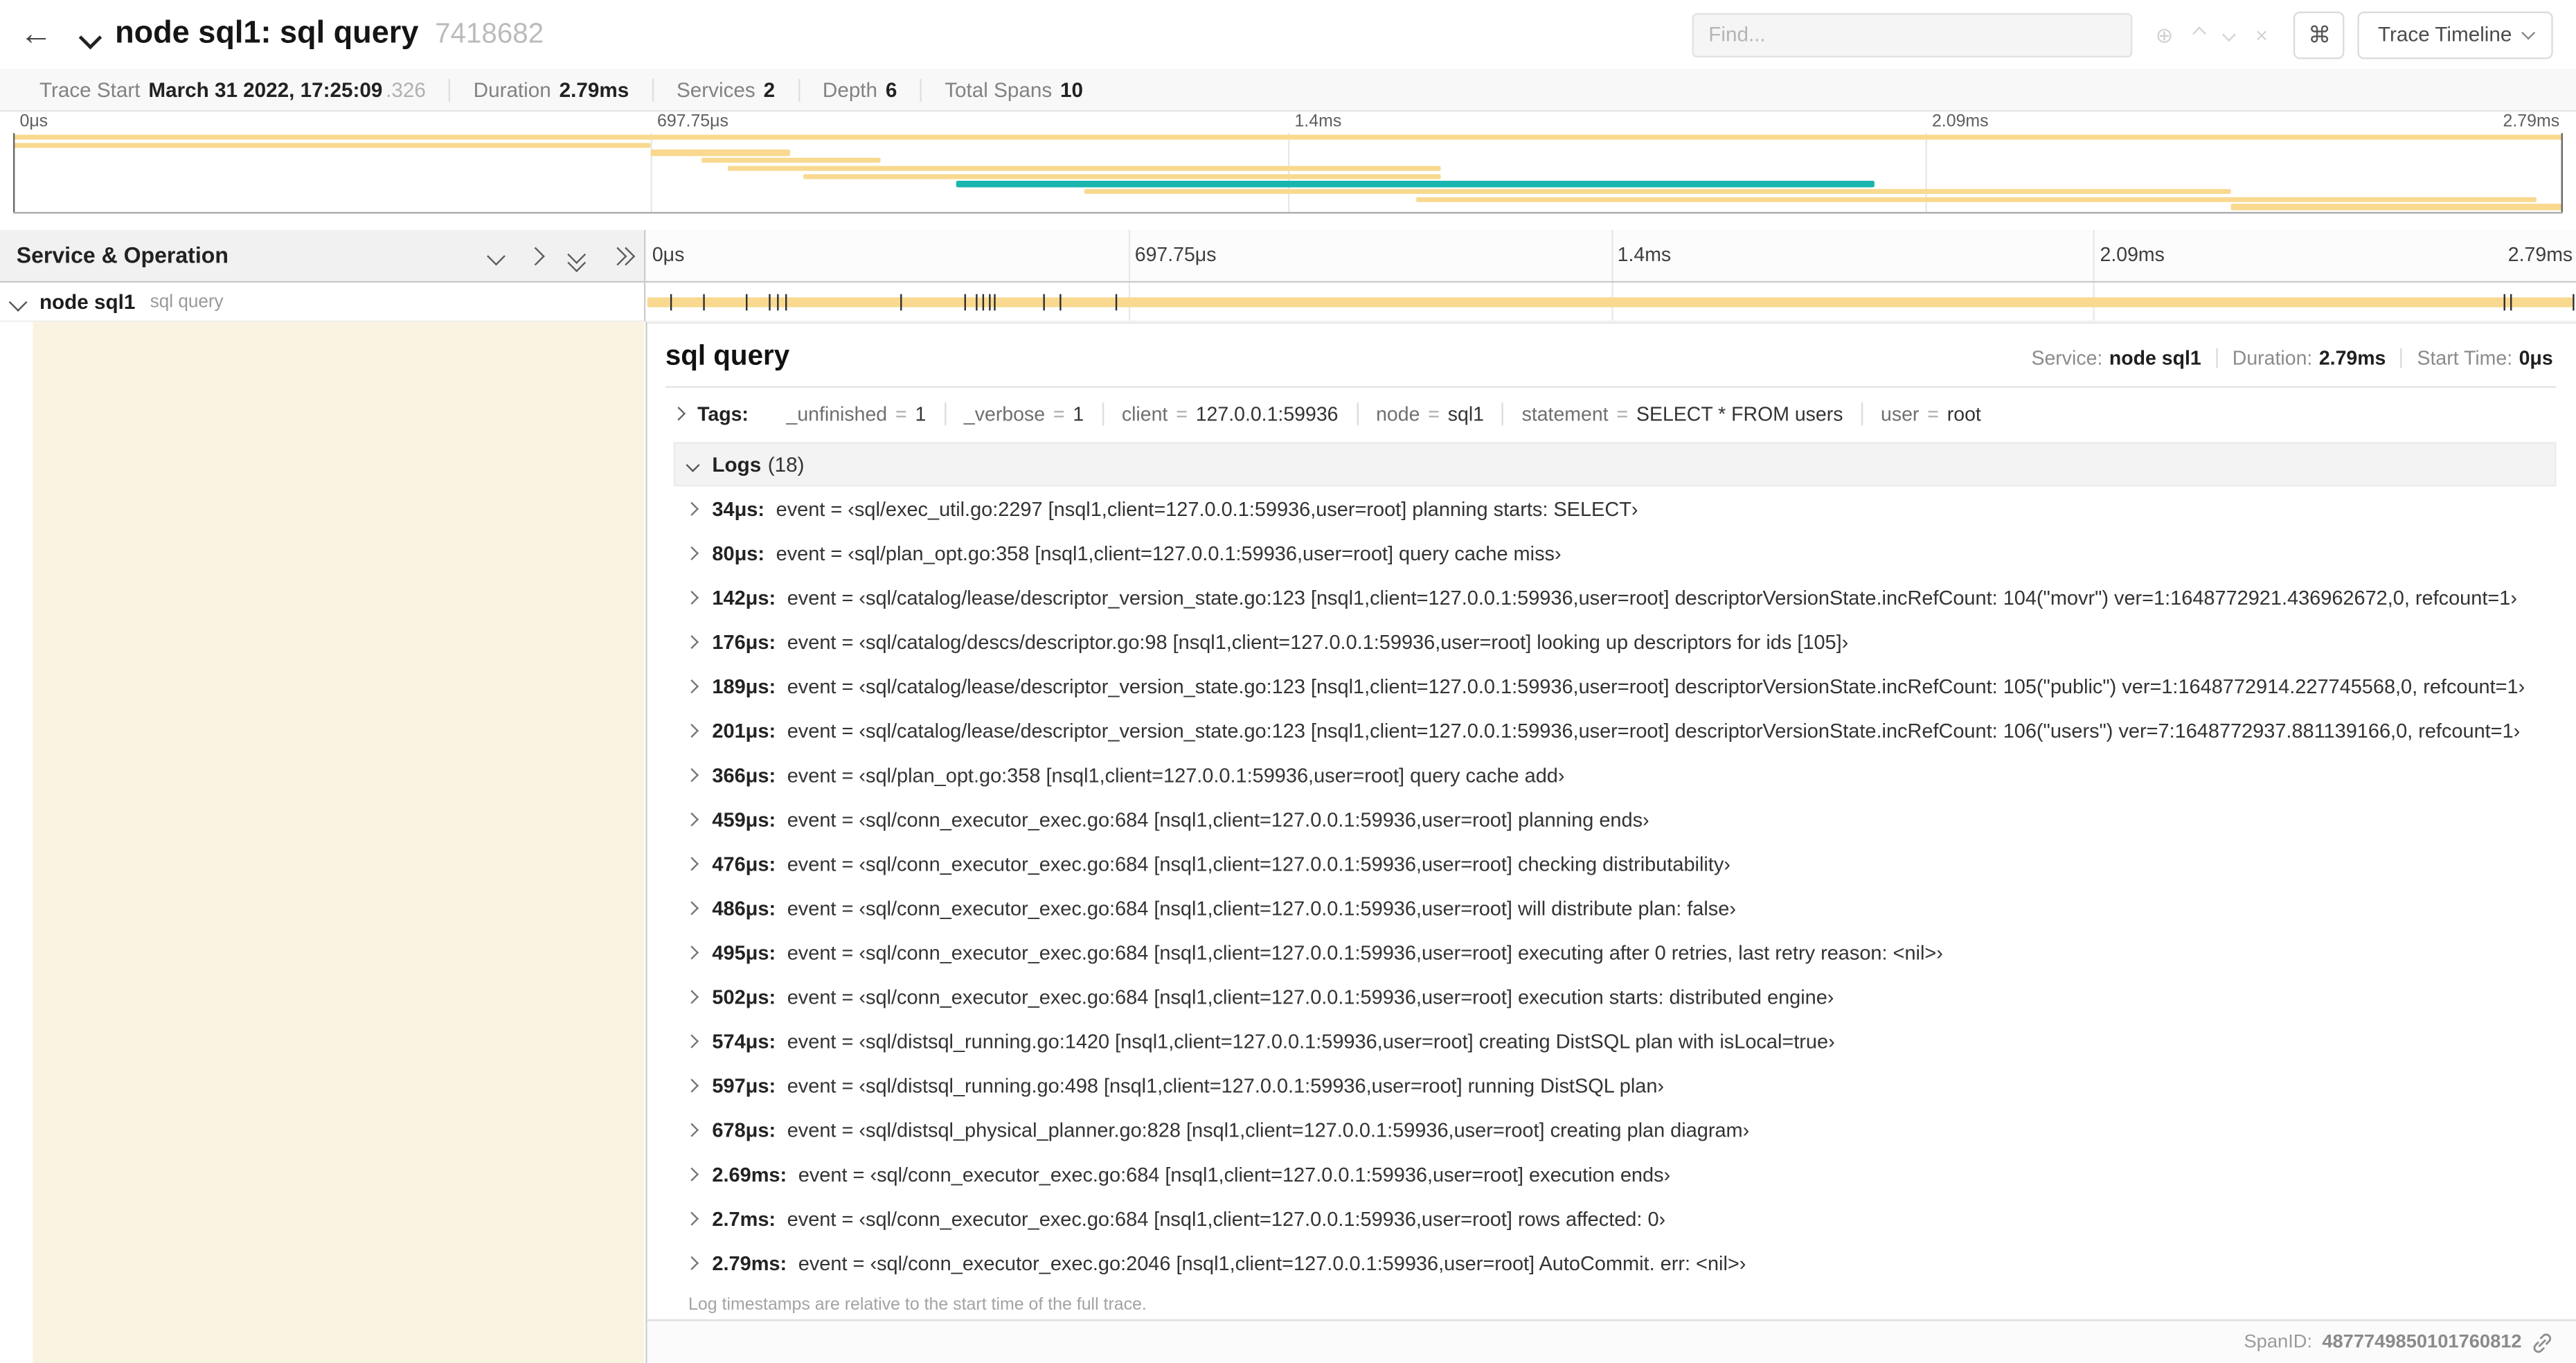 The width and height of the screenshot is (2576, 1363). Describe the element at coordinates (323, 303) in the screenshot. I see `span-row-name: node sql1 sql query` at that location.